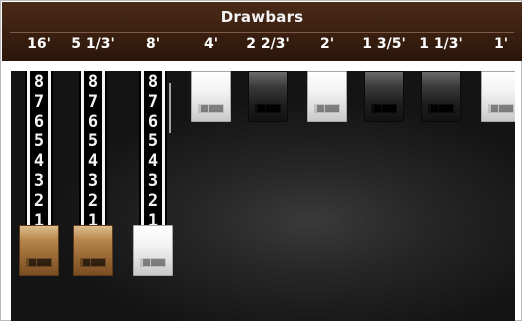  I want to click on panel-title: Drawbars, so click(262, 17).